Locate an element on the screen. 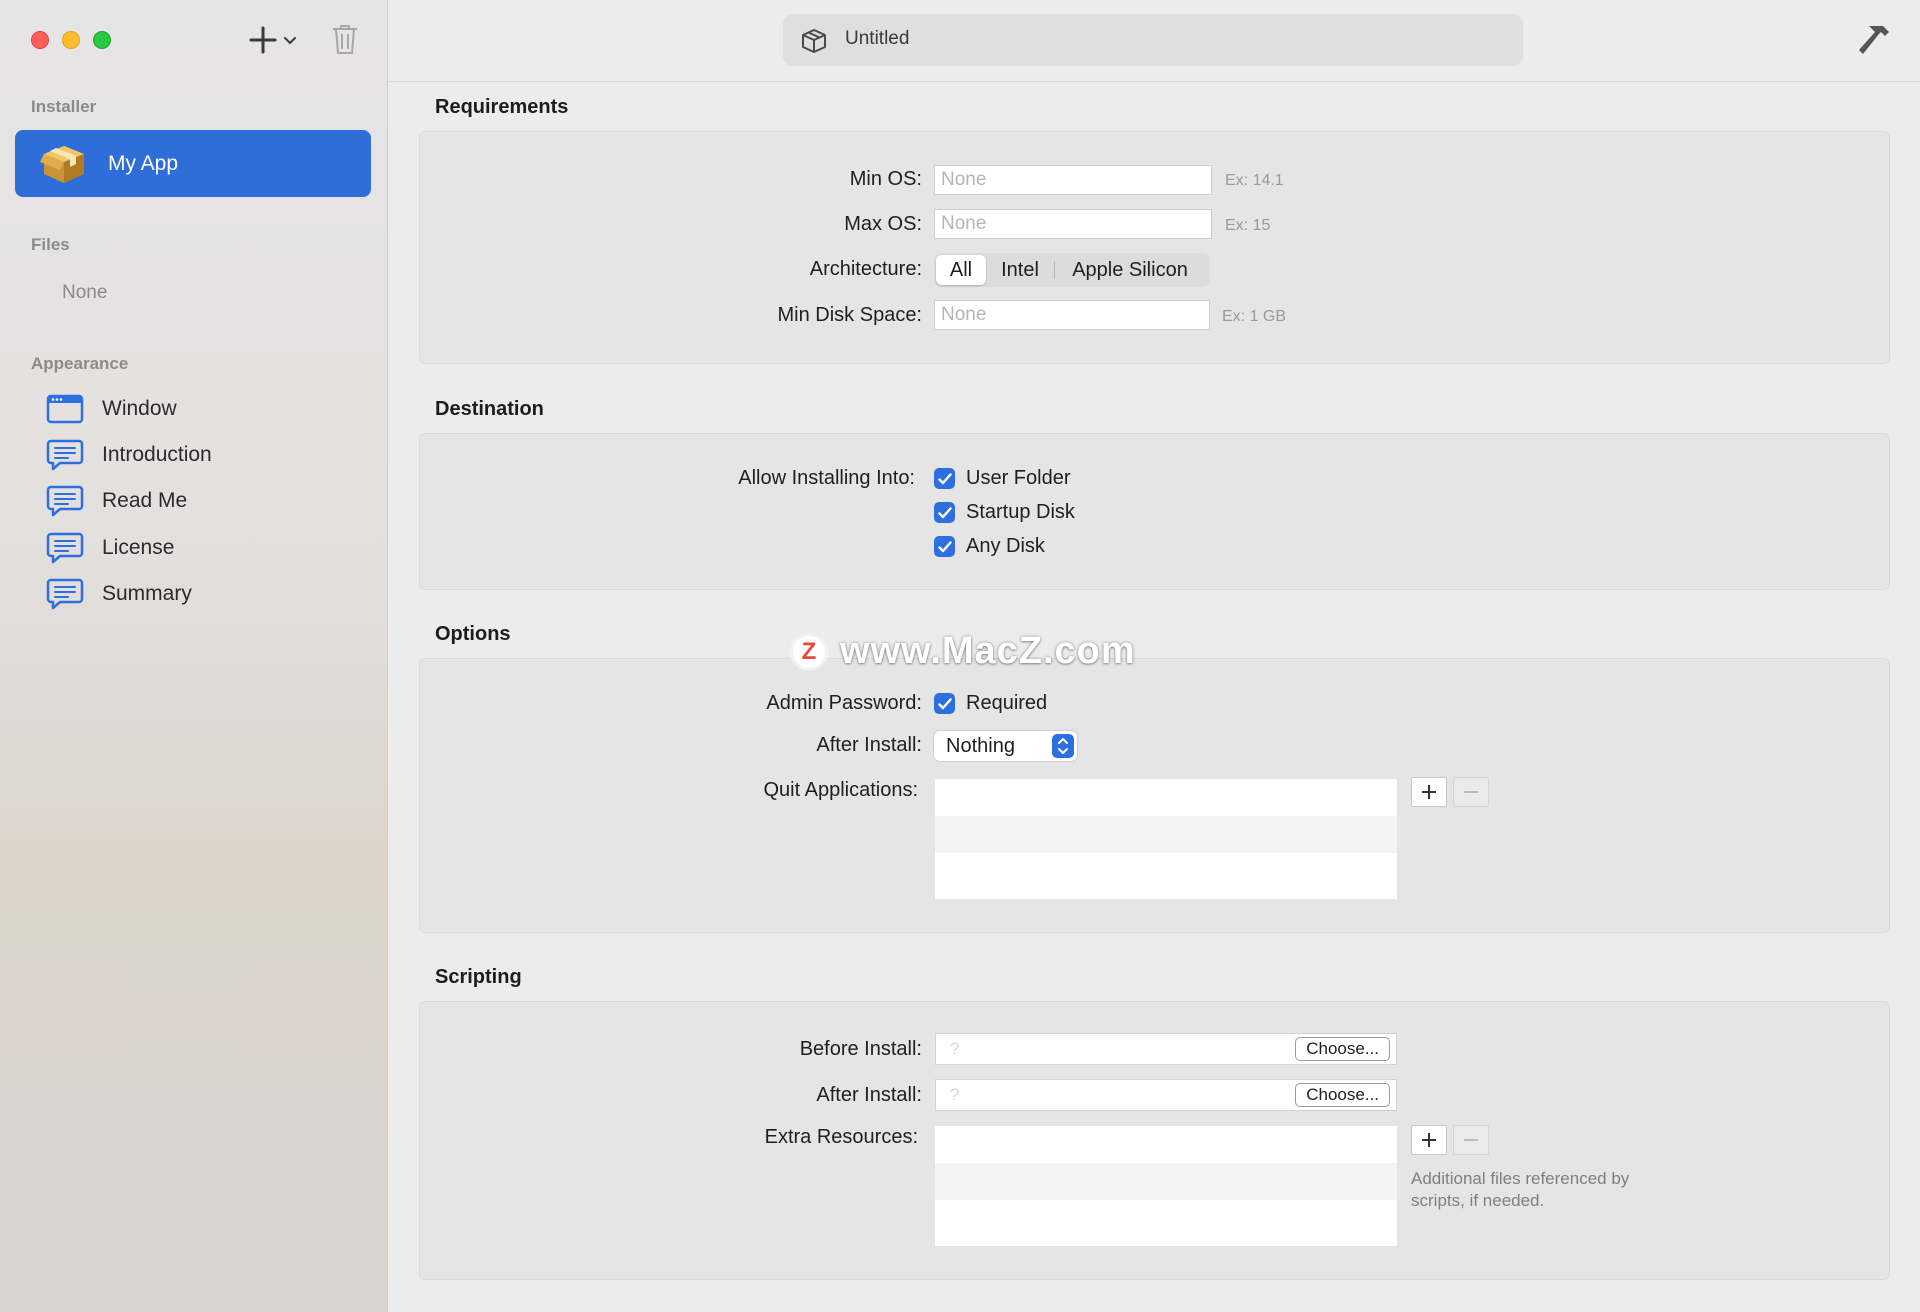 The width and height of the screenshot is (1920, 1312). any-disk-checkbox: Any Disk is located at coordinates (989, 546).